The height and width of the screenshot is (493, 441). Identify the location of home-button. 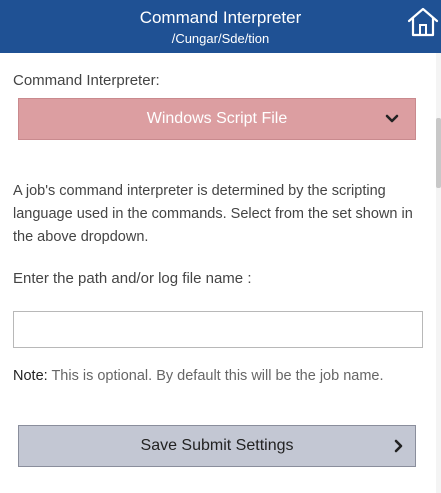
(423, 22).